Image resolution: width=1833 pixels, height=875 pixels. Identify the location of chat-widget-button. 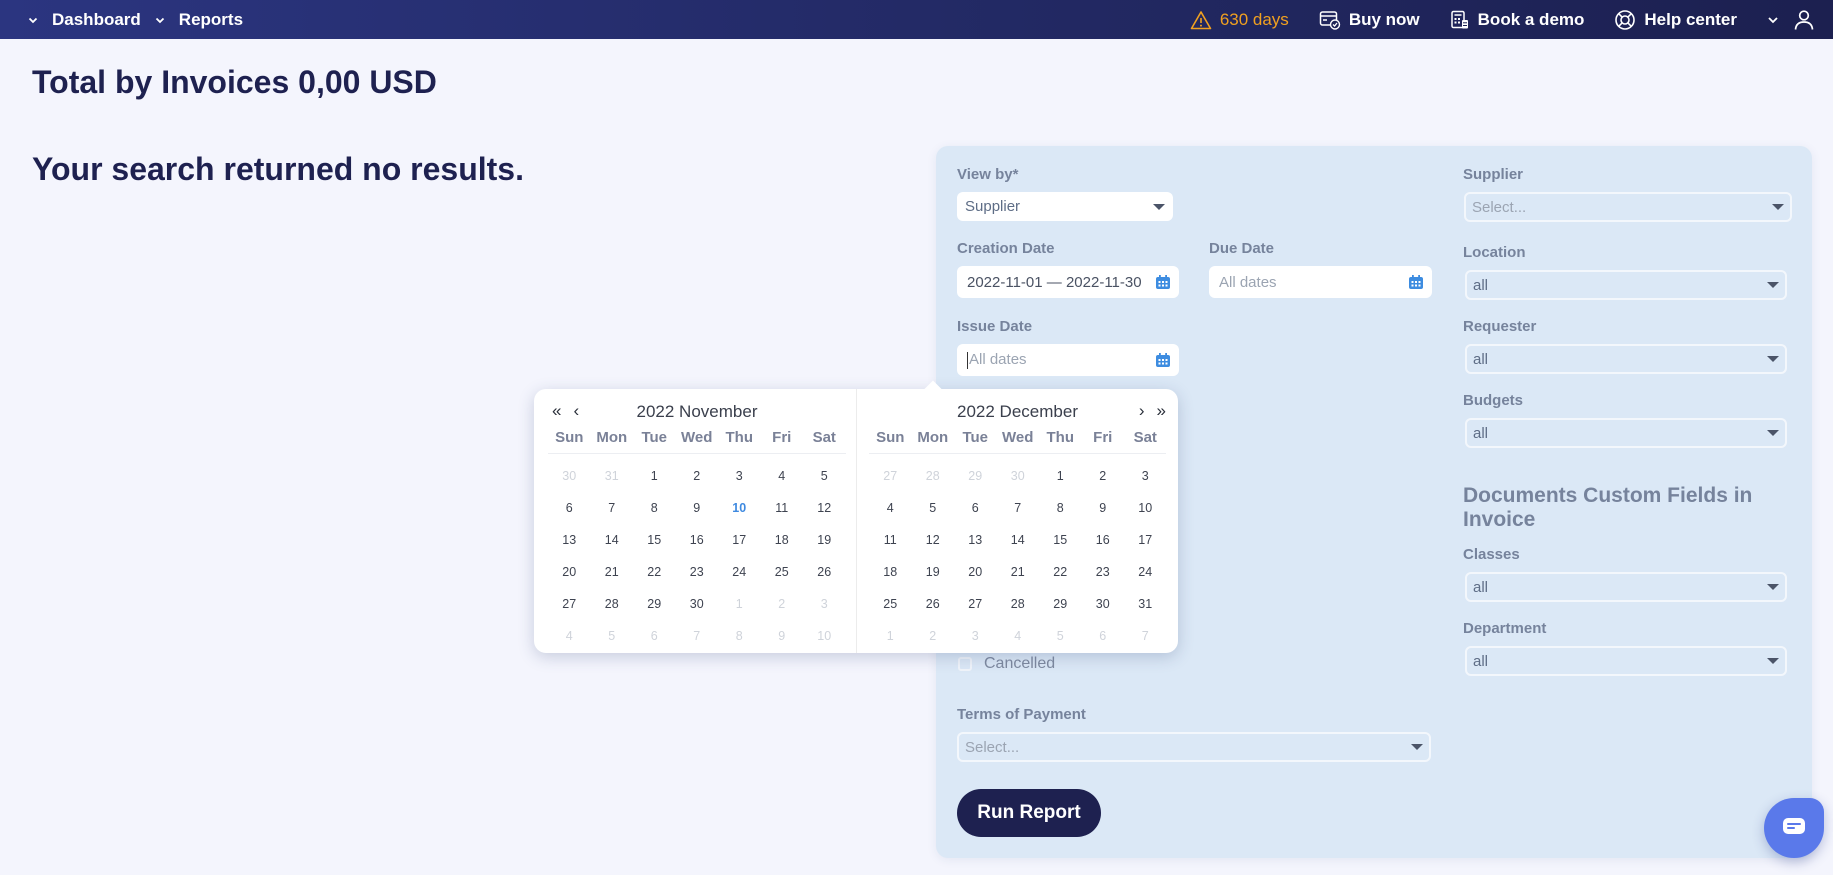
(1794, 828).